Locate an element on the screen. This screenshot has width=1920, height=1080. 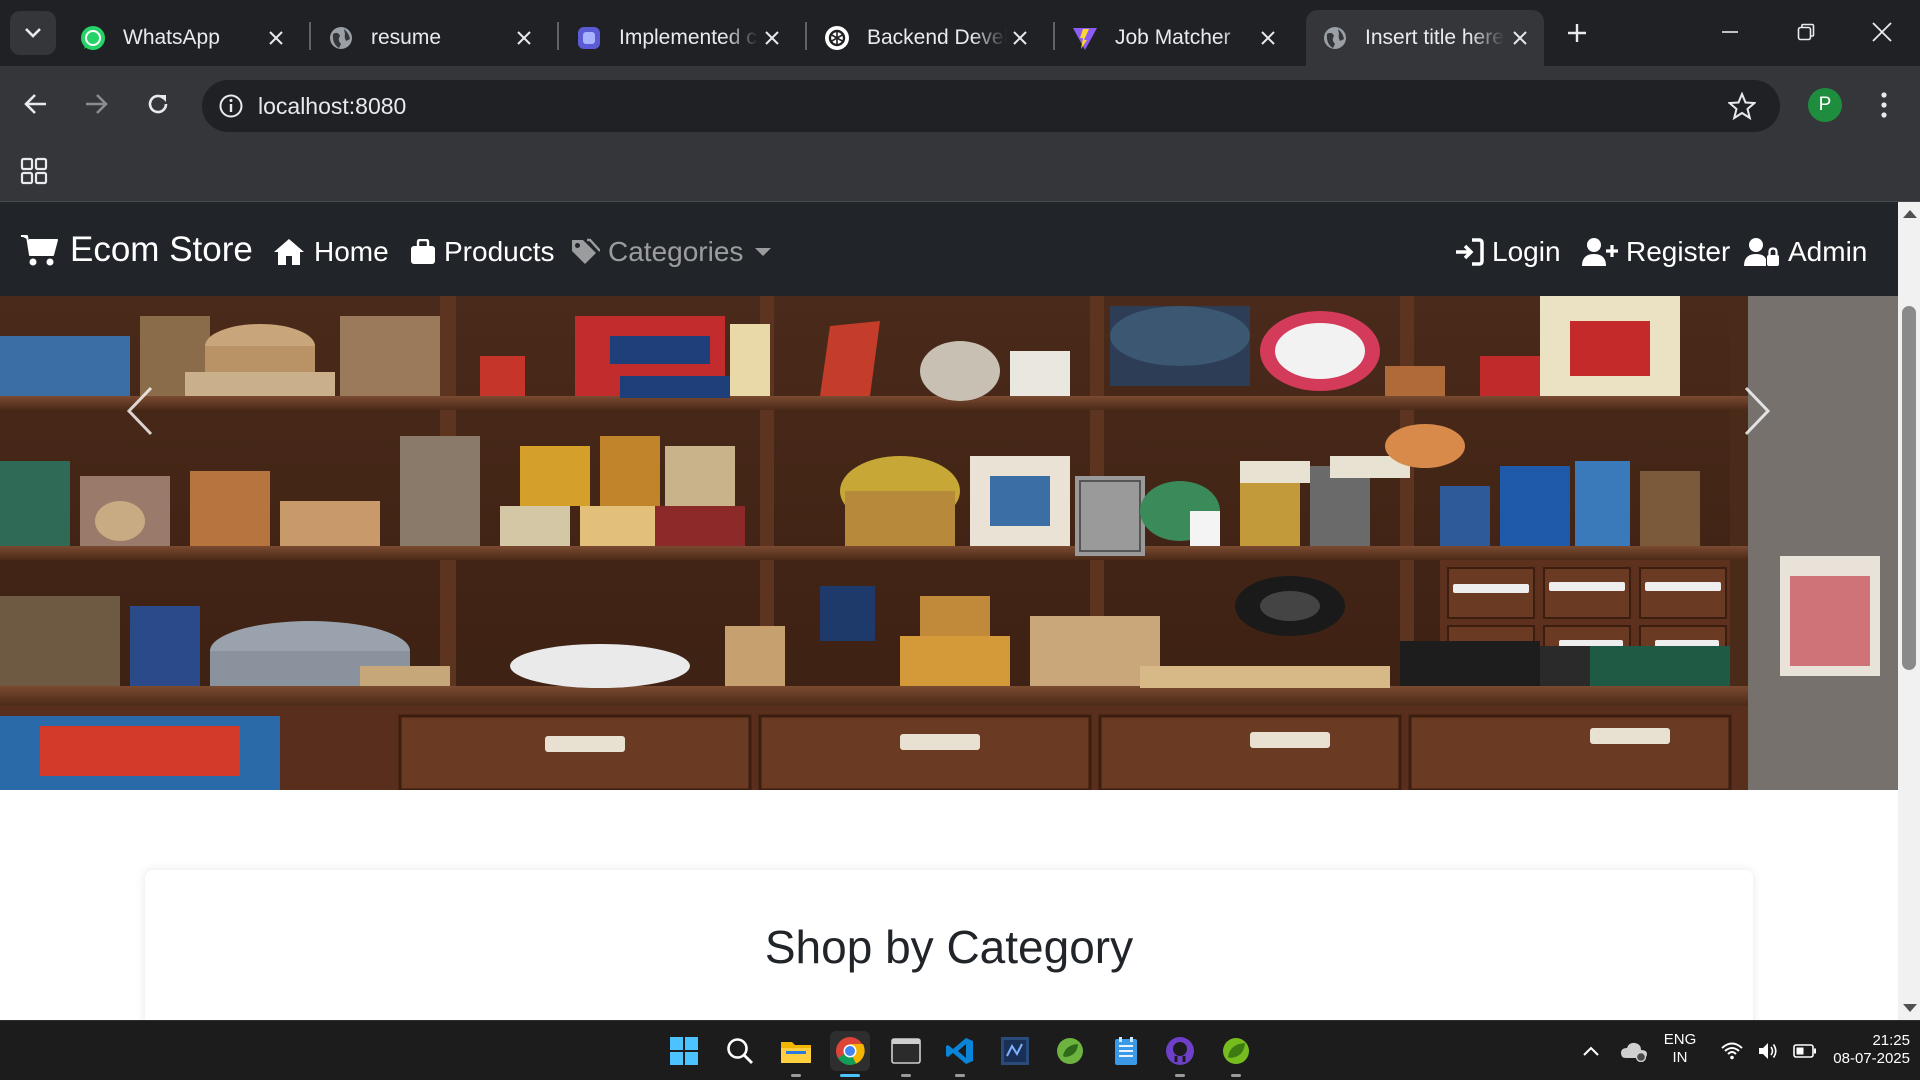
tab-whatsapp: WhatsApp is located at coordinates (182, 38).